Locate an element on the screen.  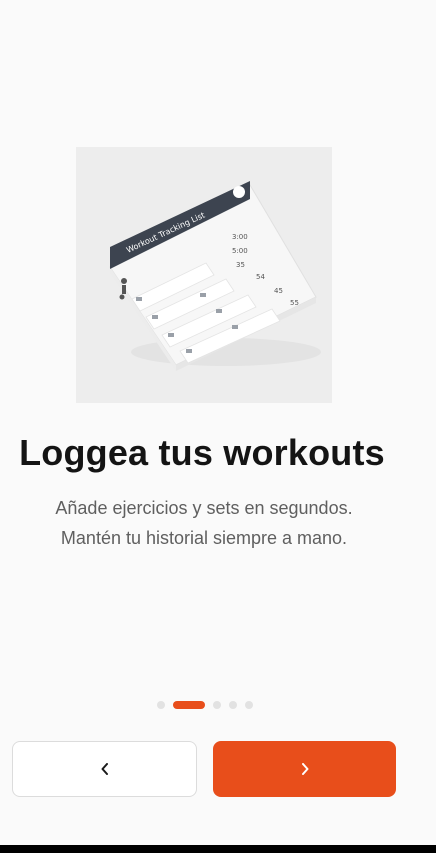
value-text: 3:00 is located at coordinates (240, 237).